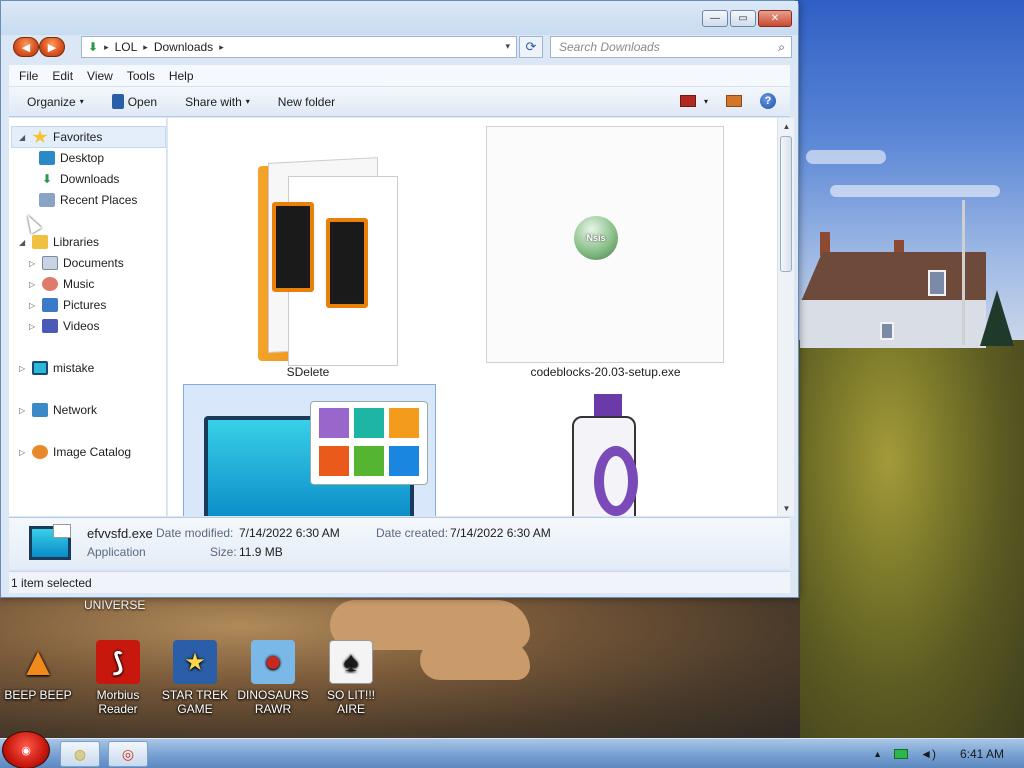 This screenshot has height=768, width=1024. I want to click on folder-icon, so click(304, 251).